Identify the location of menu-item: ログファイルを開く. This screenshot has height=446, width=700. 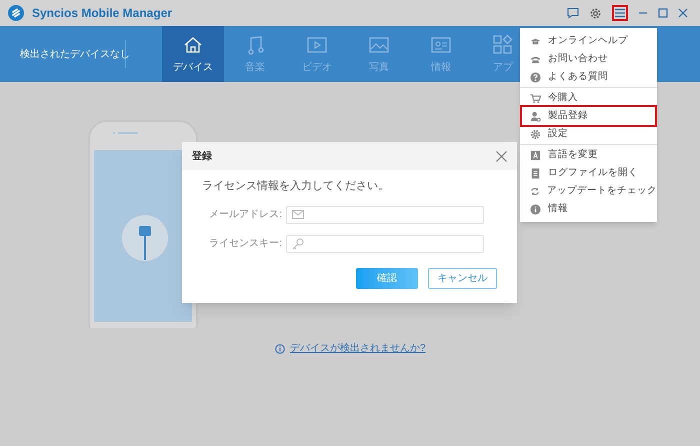
(588, 173).